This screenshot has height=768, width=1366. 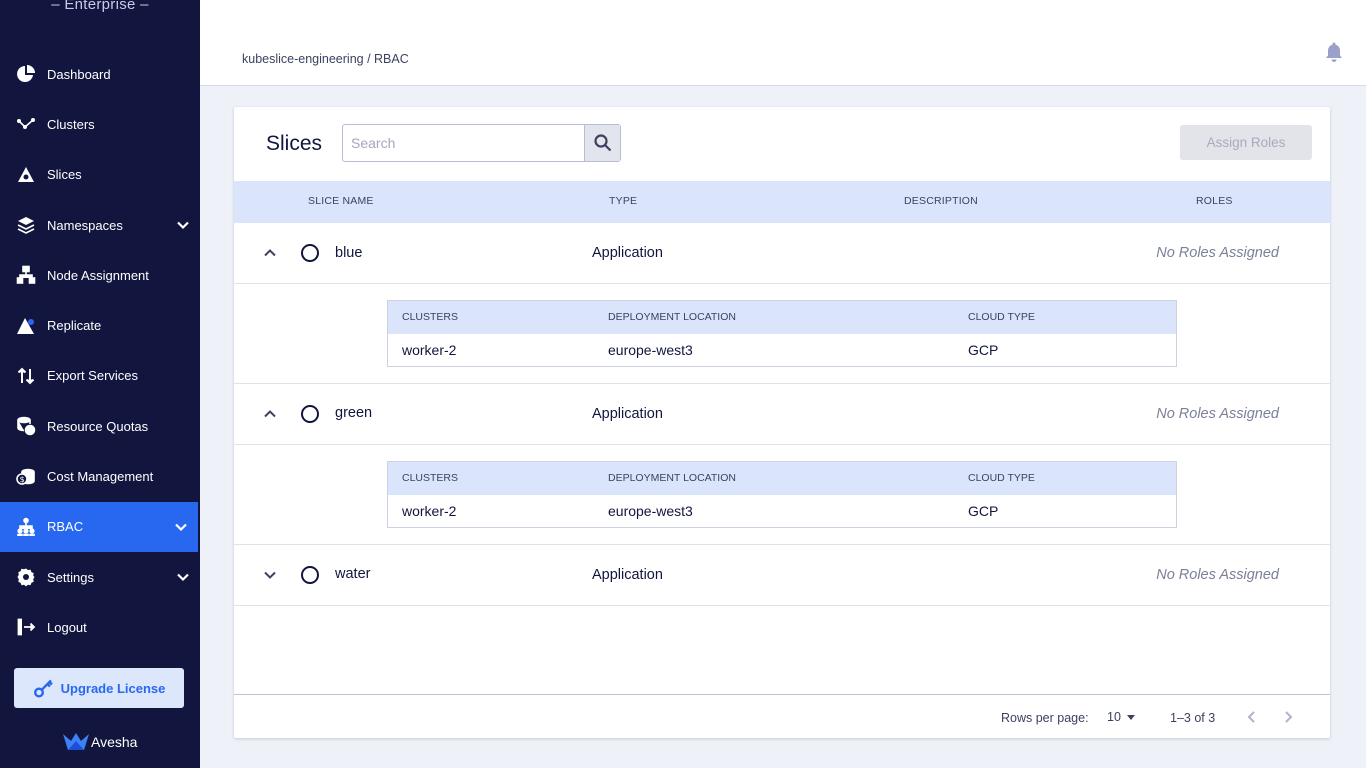 I want to click on export-arrows-icon, so click(x=26, y=376).